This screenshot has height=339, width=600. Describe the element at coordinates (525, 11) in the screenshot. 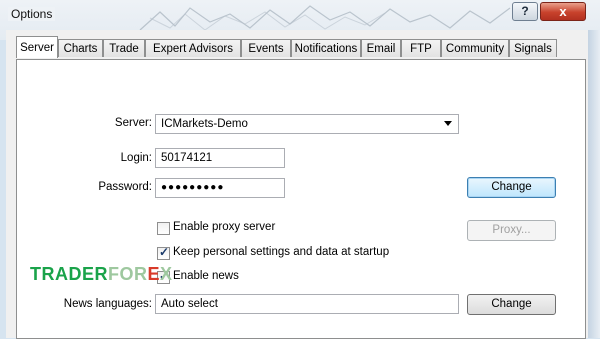

I see `help-button: ?` at that location.